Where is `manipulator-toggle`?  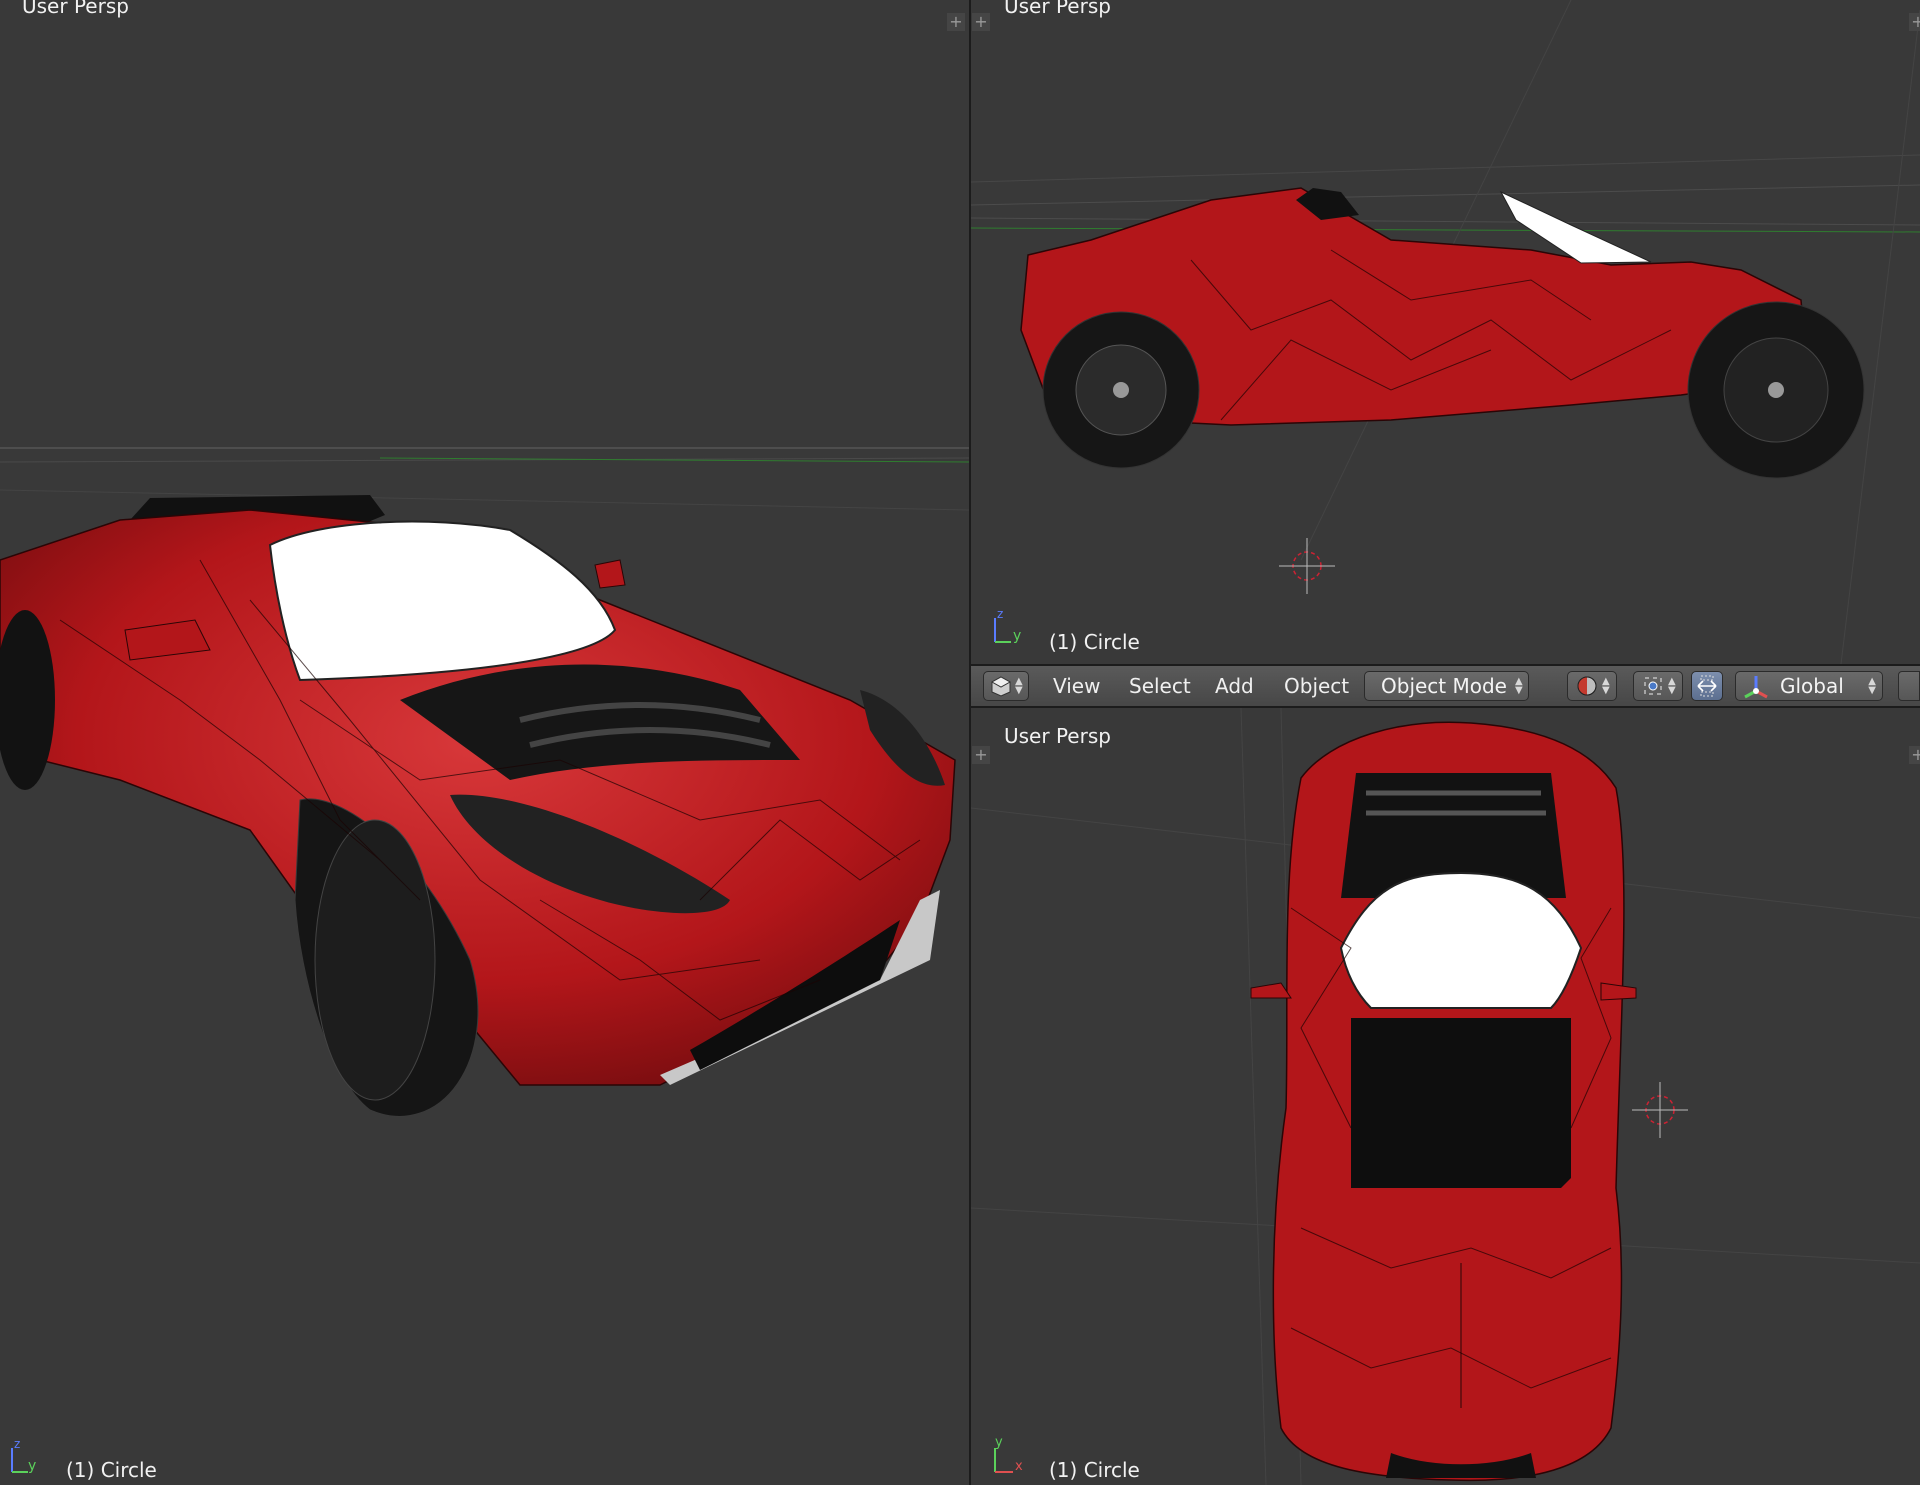 manipulator-toggle is located at coordinates (1707, 686).